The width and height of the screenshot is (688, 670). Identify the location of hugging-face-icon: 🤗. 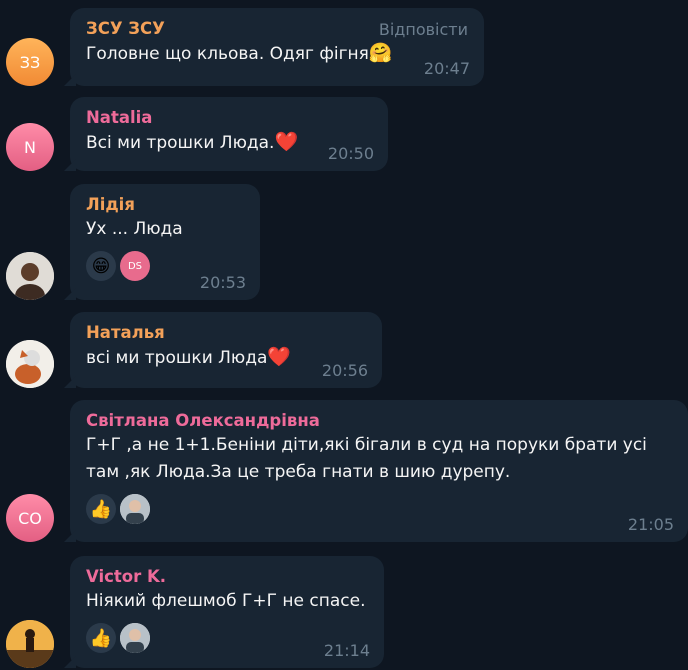
(380, 53).